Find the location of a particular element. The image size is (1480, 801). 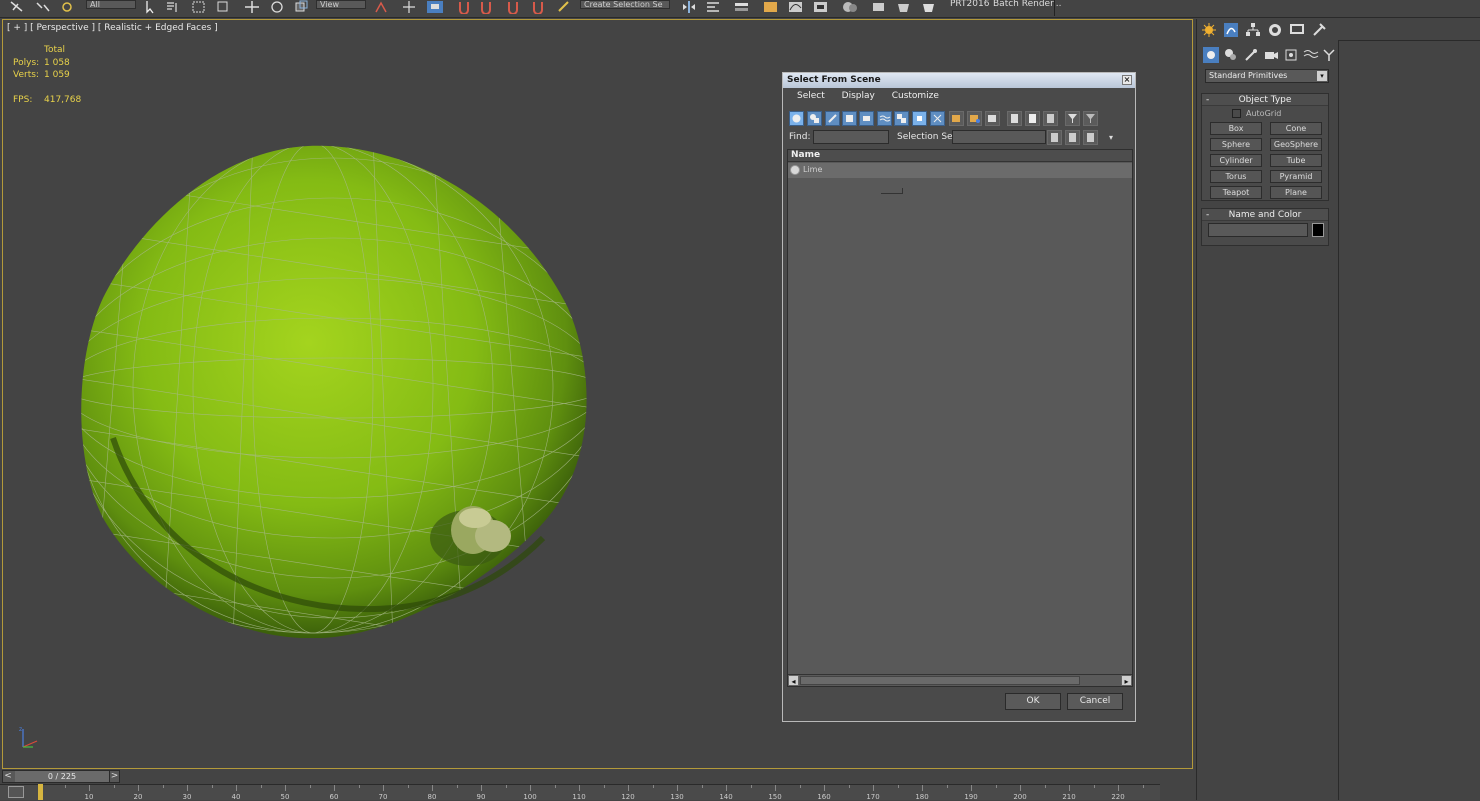

menu-customize: Customize is located at coordinates (915, 96).